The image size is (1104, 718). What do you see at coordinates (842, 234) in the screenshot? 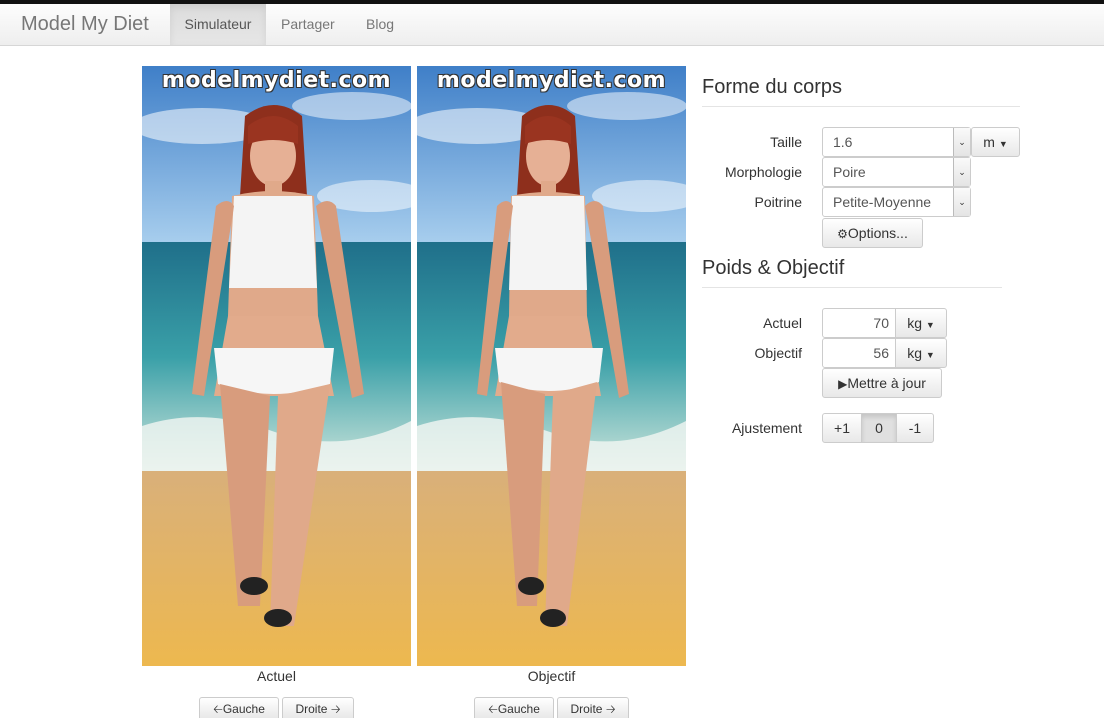
I see `gear-icon: ⚙` at bounding box center [842, 234].